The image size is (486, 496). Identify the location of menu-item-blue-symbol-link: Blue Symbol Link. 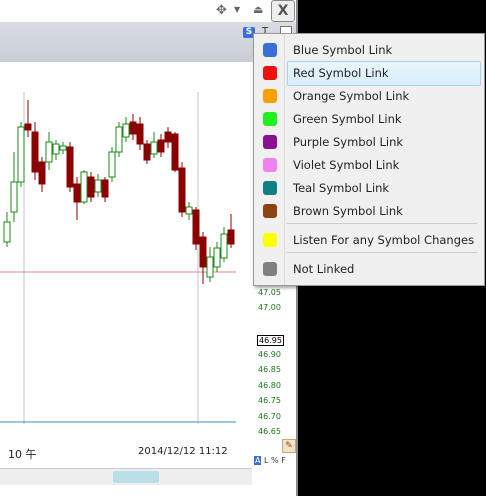
(369, 50).